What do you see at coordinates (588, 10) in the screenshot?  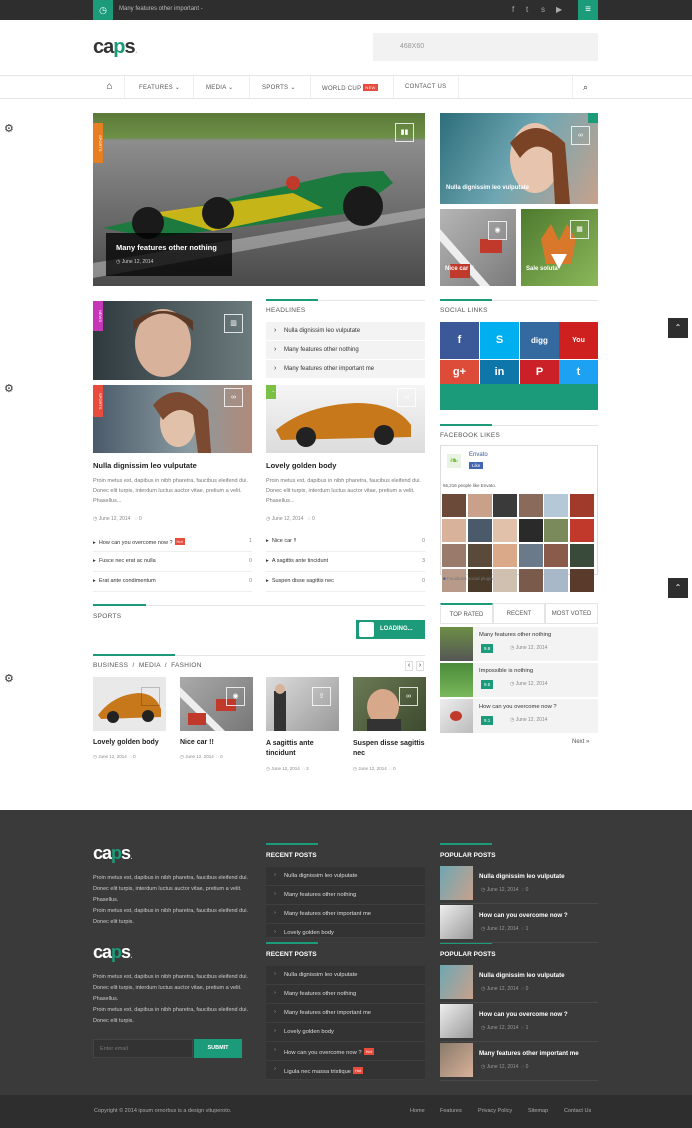 I see `menu-icon: ≡` at bounding box center [588, 10].